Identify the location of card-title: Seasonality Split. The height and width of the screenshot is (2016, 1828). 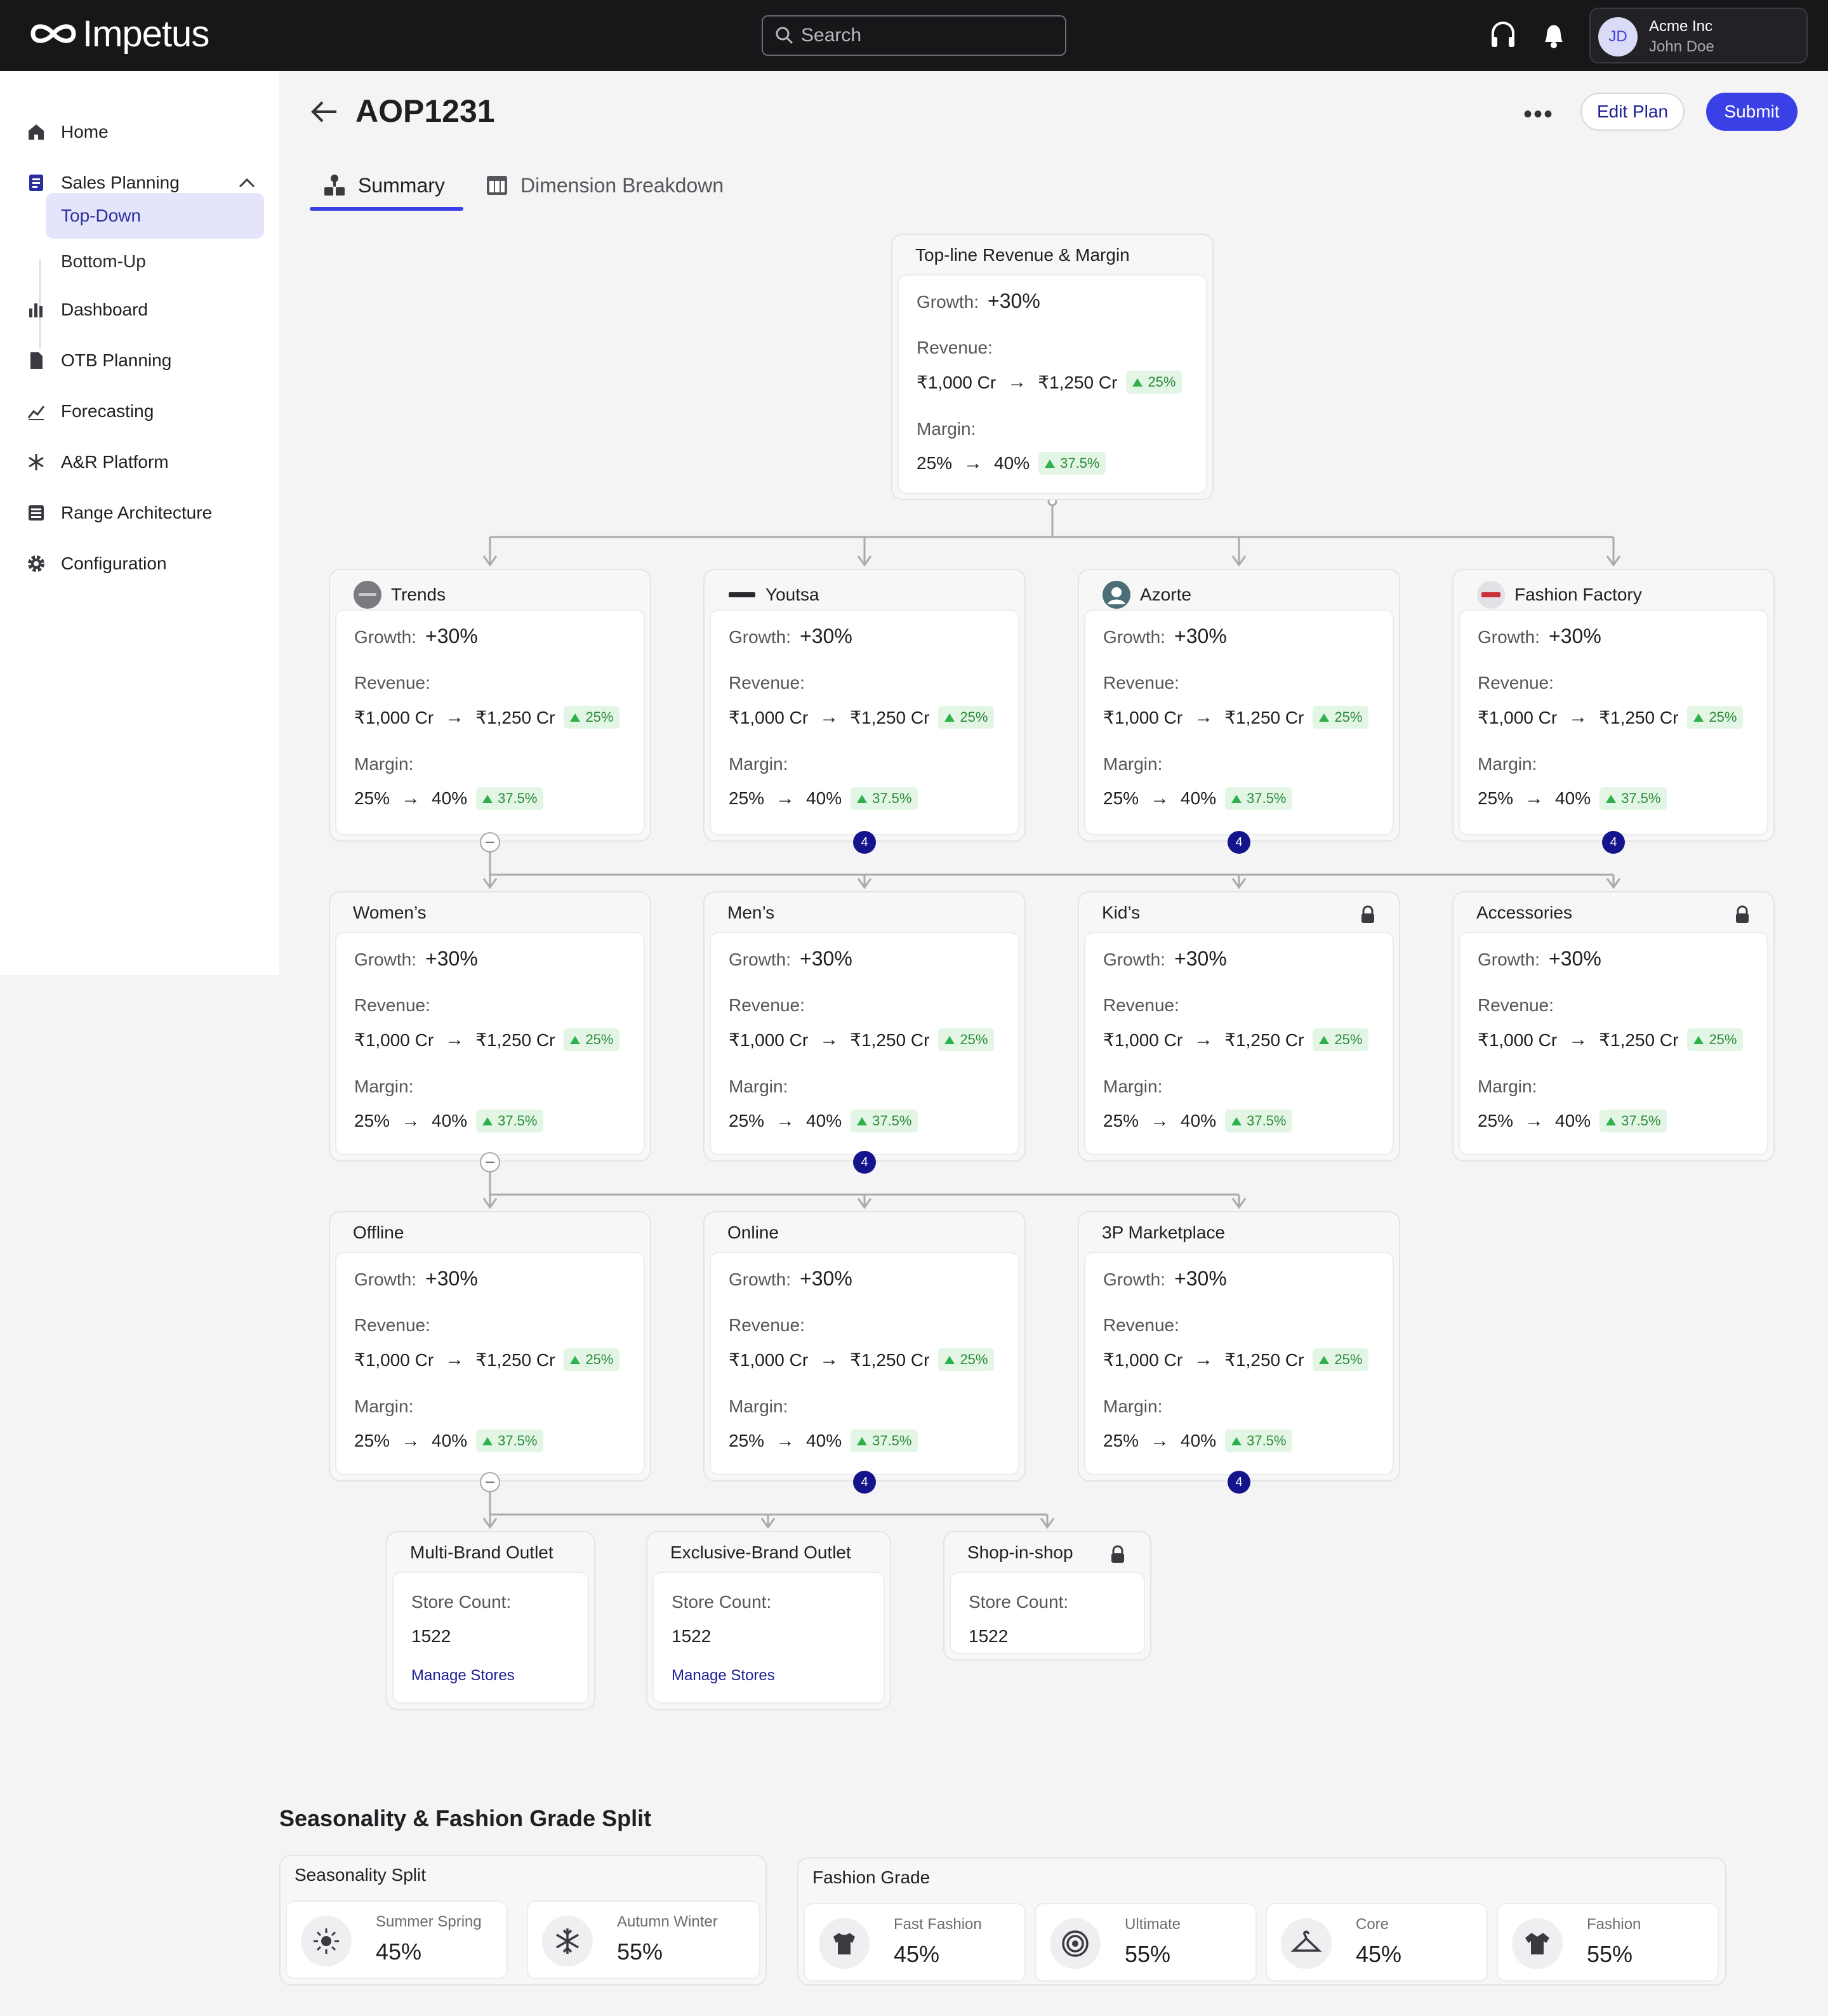
(361, 1875).